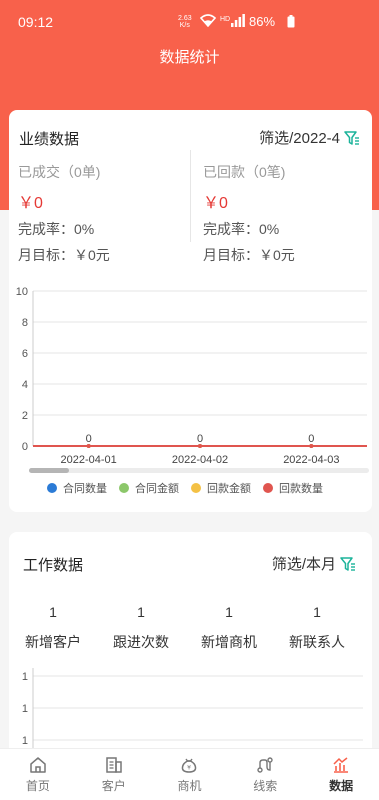 The width and height of the screenshot is (379, 800). What do you see at coordinates (49, 470) in the screenshot?
I see `chart-scroll-thumb` at bounding box center [49, 470].